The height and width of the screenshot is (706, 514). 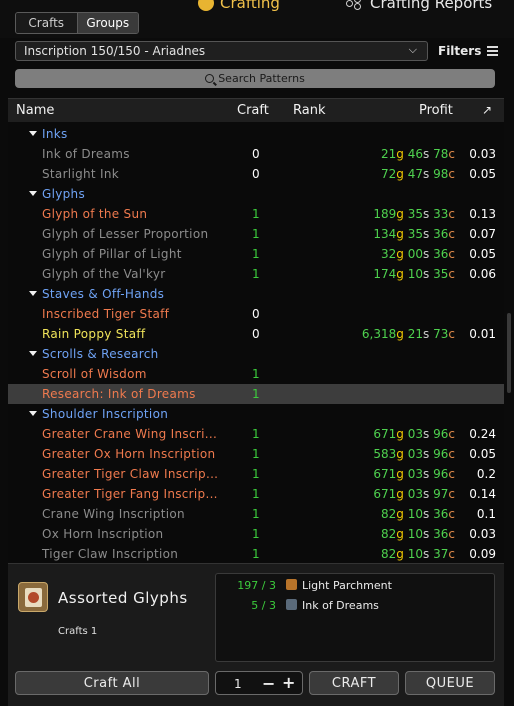 I want to click on tab-reports-label: Crafting Reports, so click(x=431, y=6).